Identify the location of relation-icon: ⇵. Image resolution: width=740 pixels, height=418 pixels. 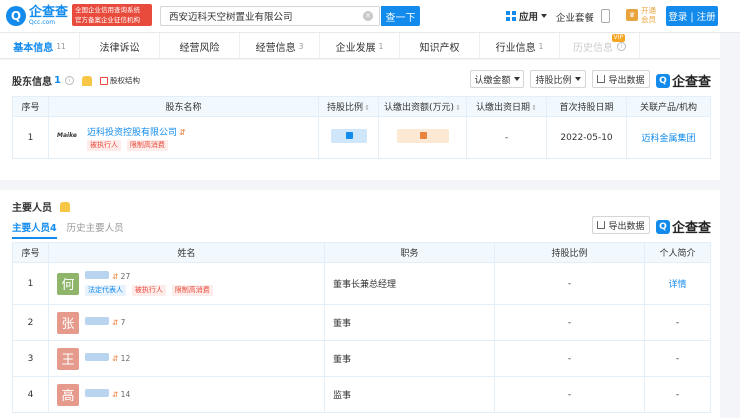
(182, 132).